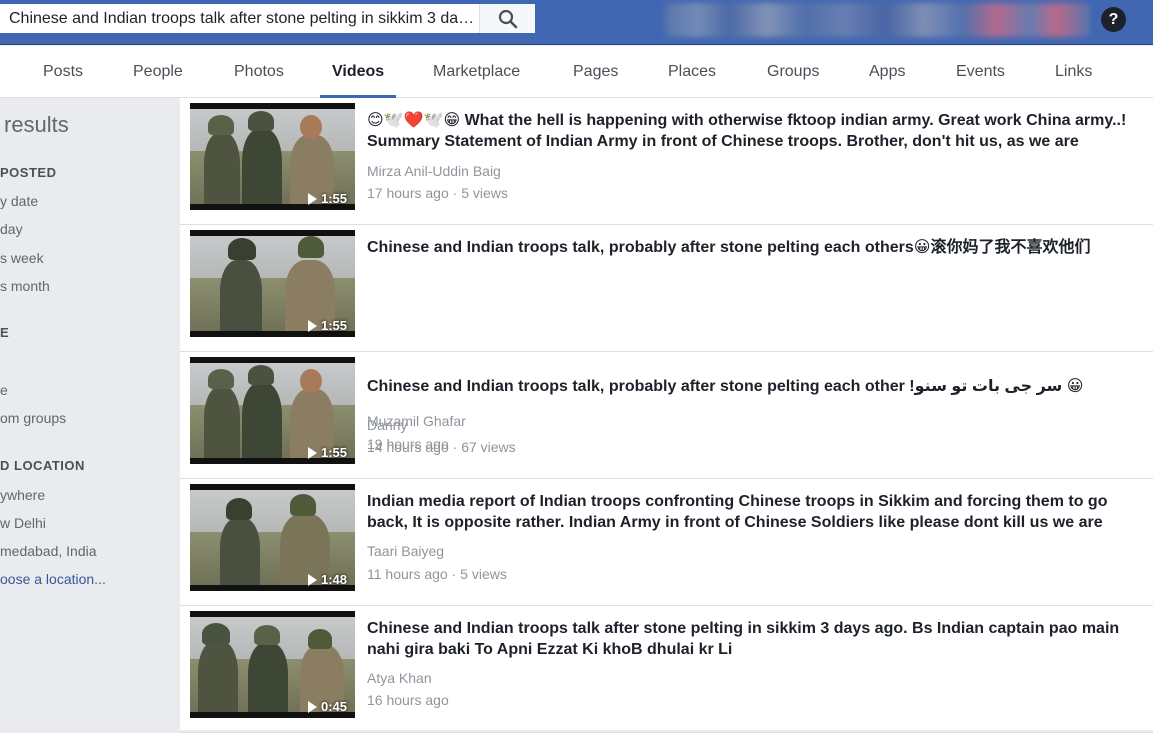 This screenshot has width=1153, height=733. I want to click on tab-people: People, so click(158, 72).